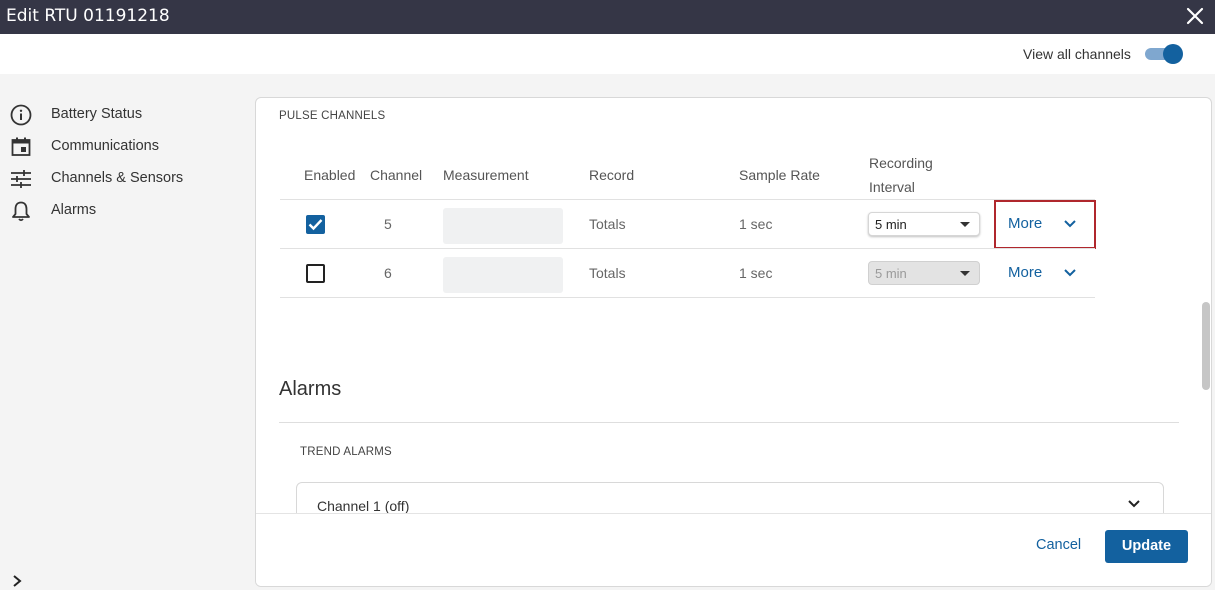 The height and width of the screenshot is (590, 1215). I want to click on info-icon, so click(21, 115).